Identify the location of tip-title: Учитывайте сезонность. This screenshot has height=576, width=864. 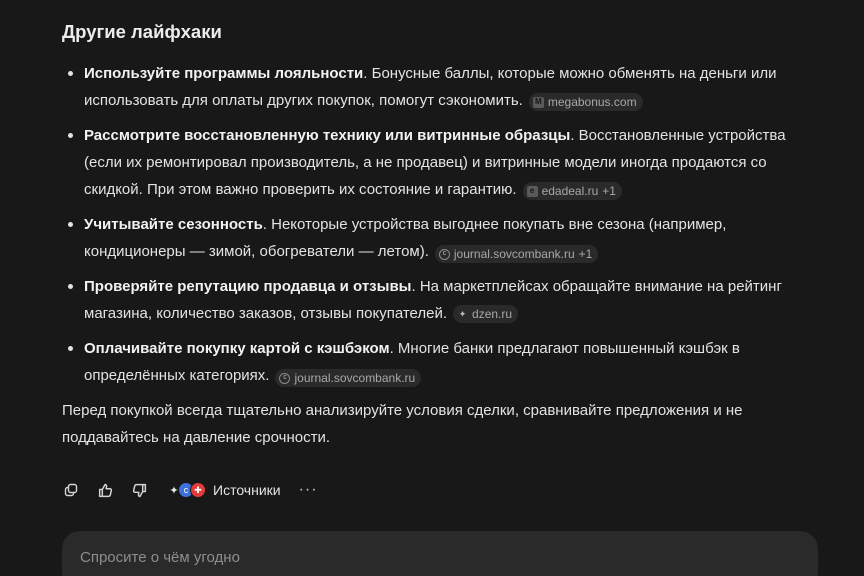
(173, 224).